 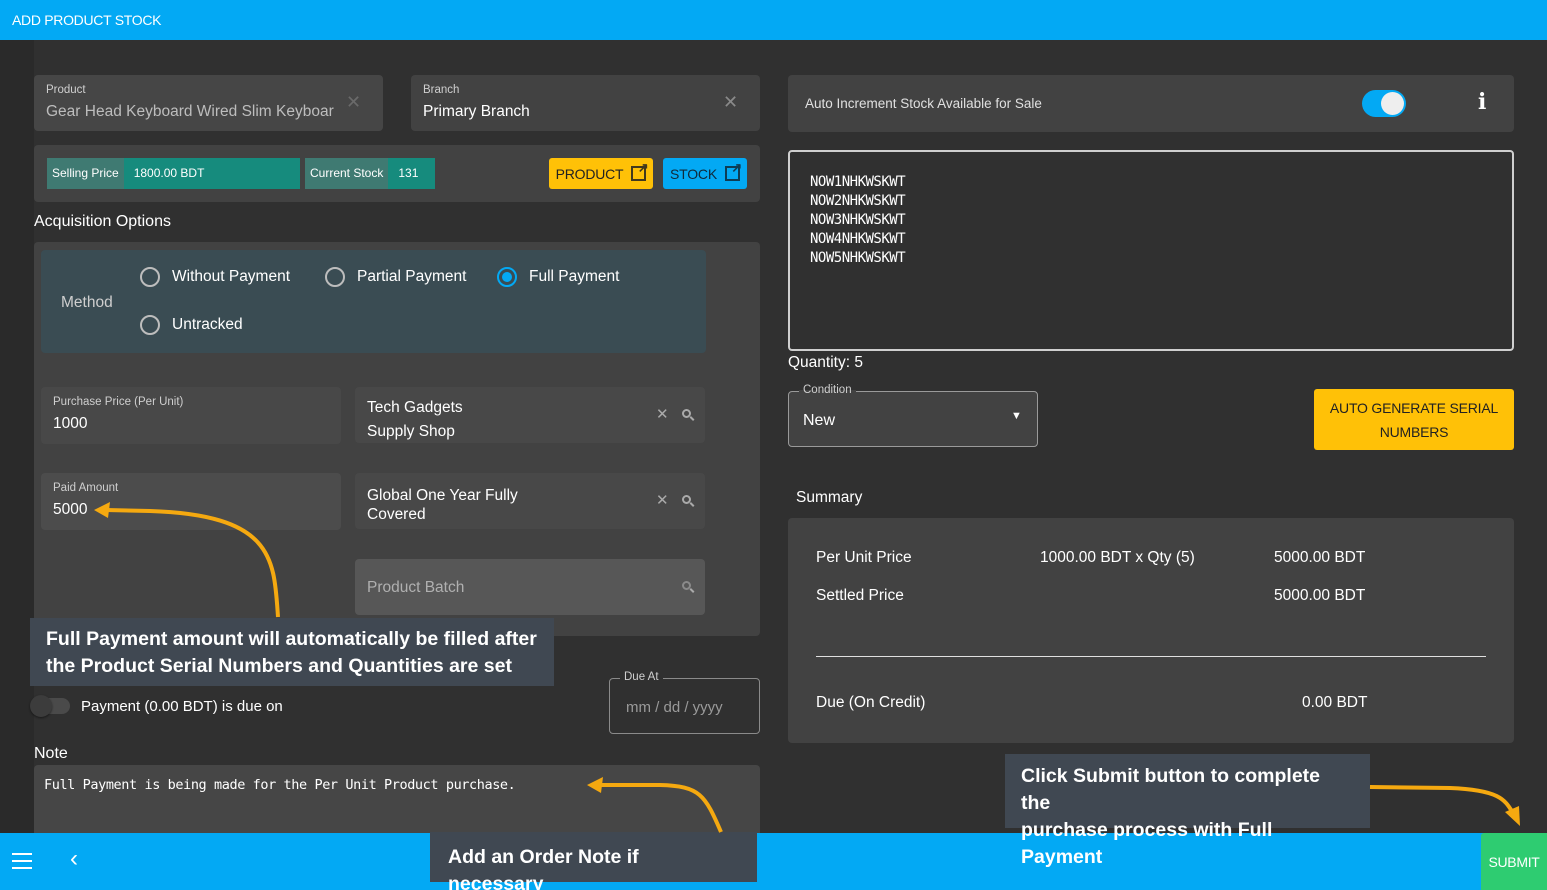 I want to click on search-warranty-icon, so click(x=686, y=499).